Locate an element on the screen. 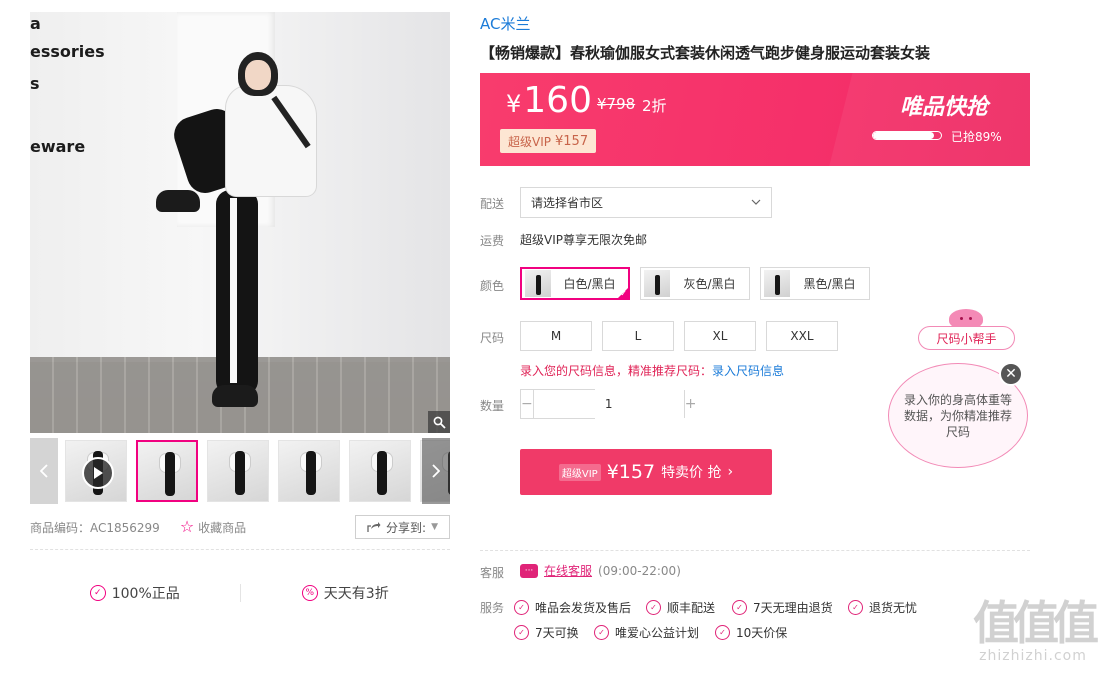 The width and height of the screenshot is (1111, 680). thumbnail-video is located at coordinates (96, 471).